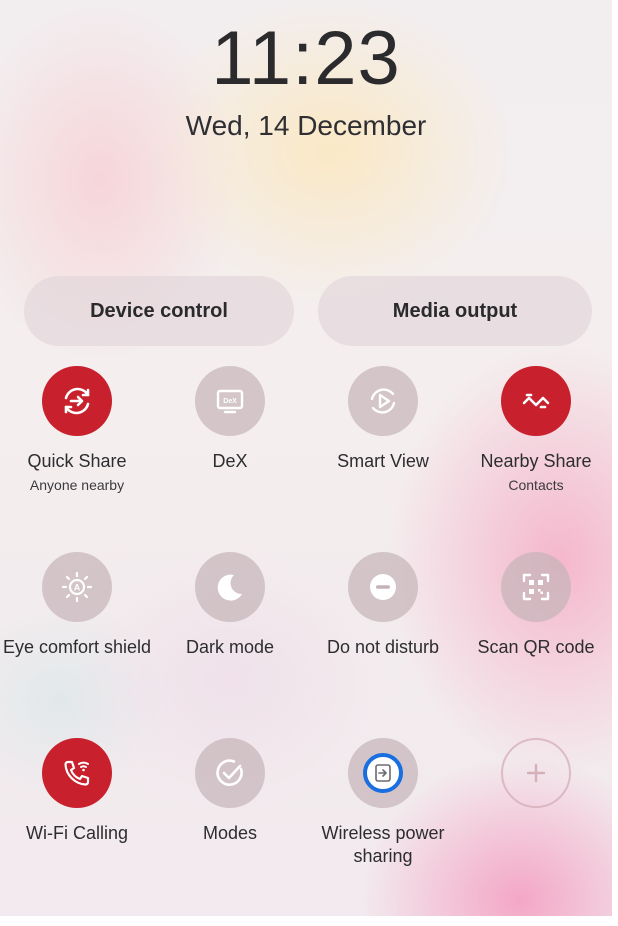 This screenshot has width=618, height=926. I want to click on nearby-share-toggle, so click(536, 401).